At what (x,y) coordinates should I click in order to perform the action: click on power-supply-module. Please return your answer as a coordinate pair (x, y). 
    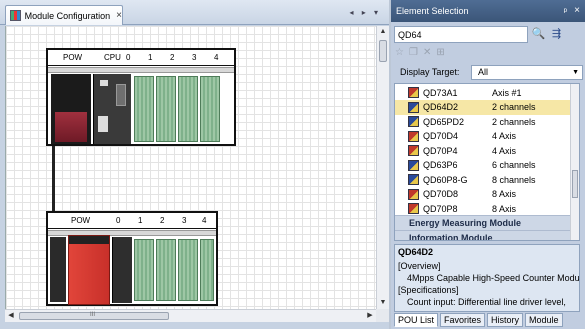
    Looking at the image, I should click on (71, 109).